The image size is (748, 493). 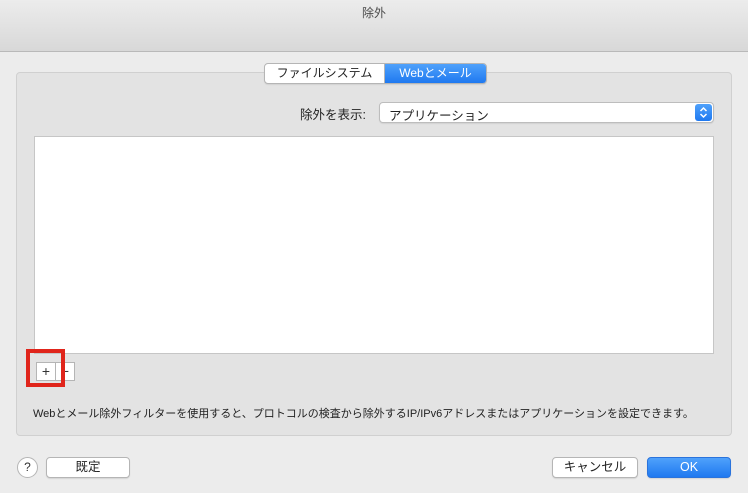 I want to click on tab-file-system: ファイルシステム, so click(x=325, y=73).